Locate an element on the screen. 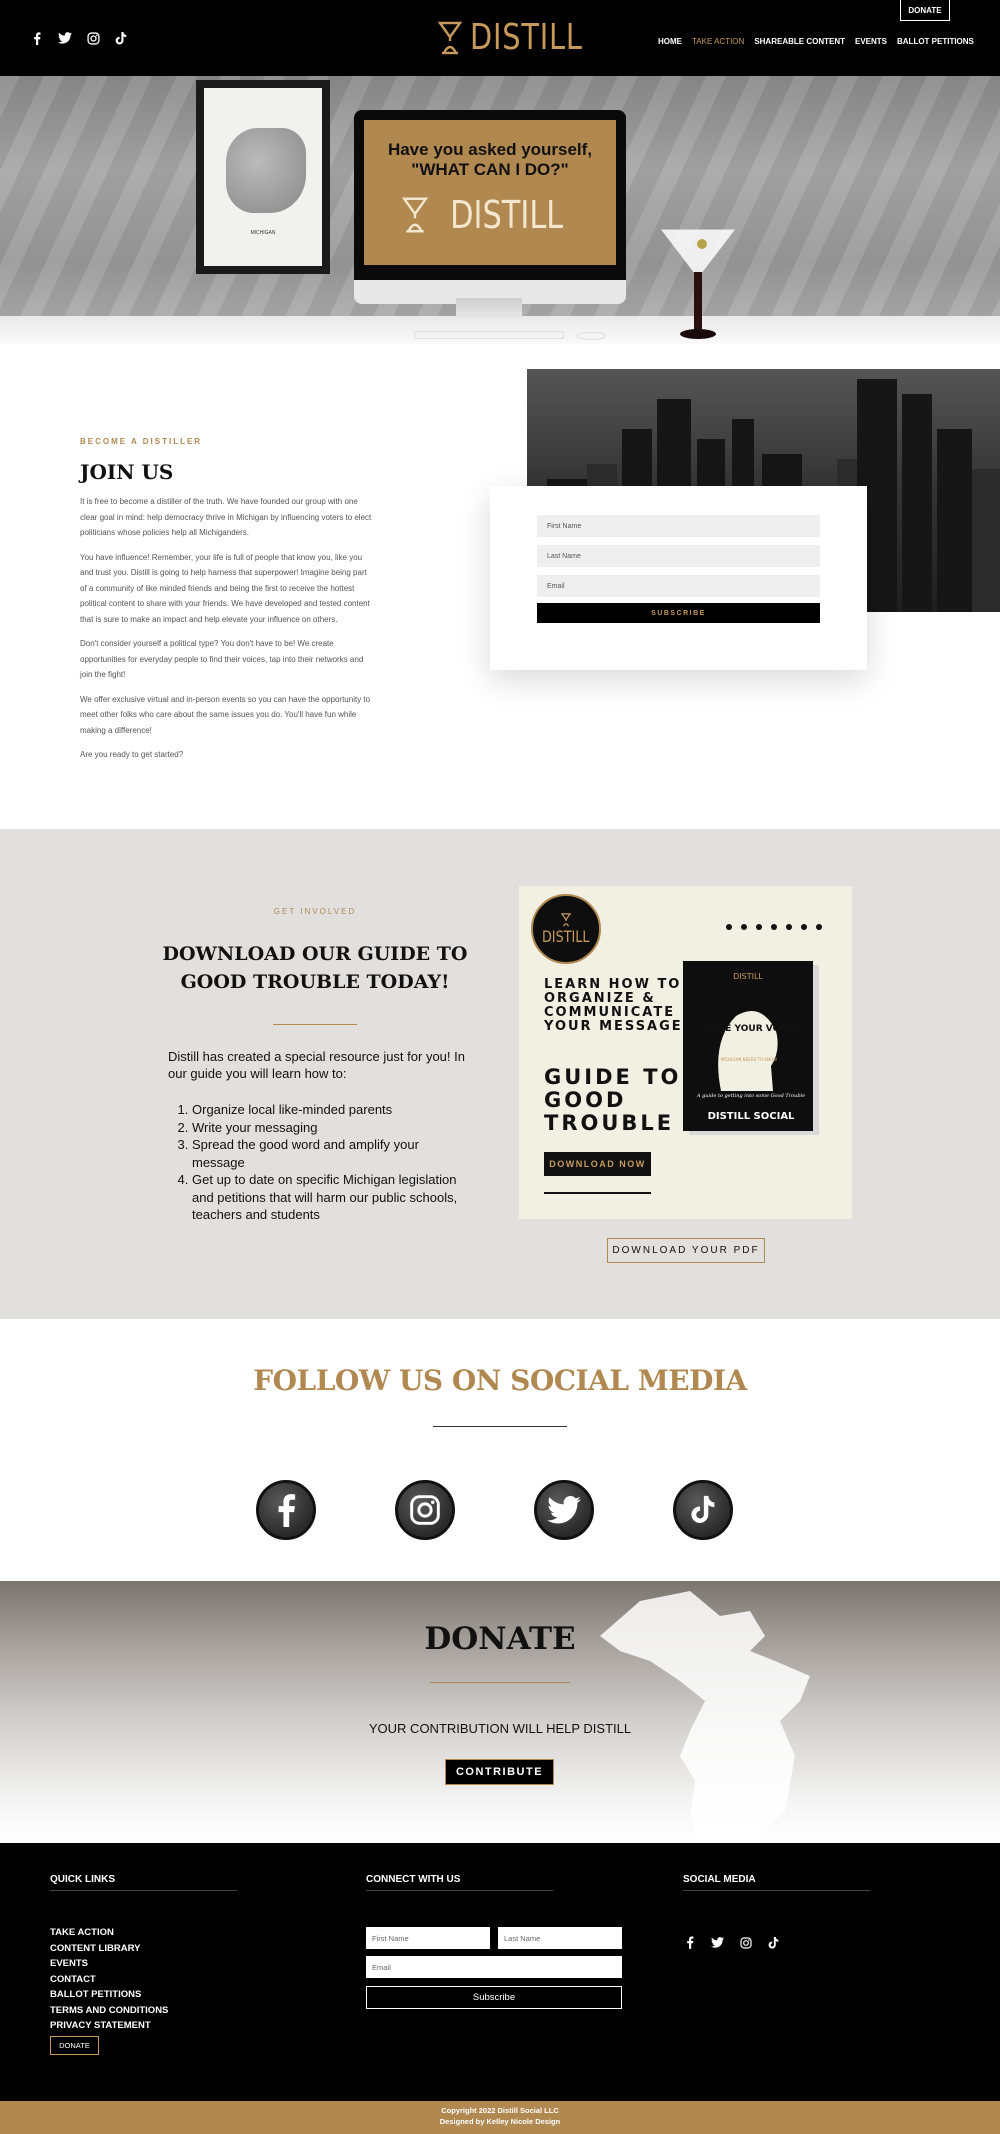 Image resolution: width=1000 pixels, height=2134 pixels. footer-subscribe-button: Subscribe is located at coordinates (494, 1997).